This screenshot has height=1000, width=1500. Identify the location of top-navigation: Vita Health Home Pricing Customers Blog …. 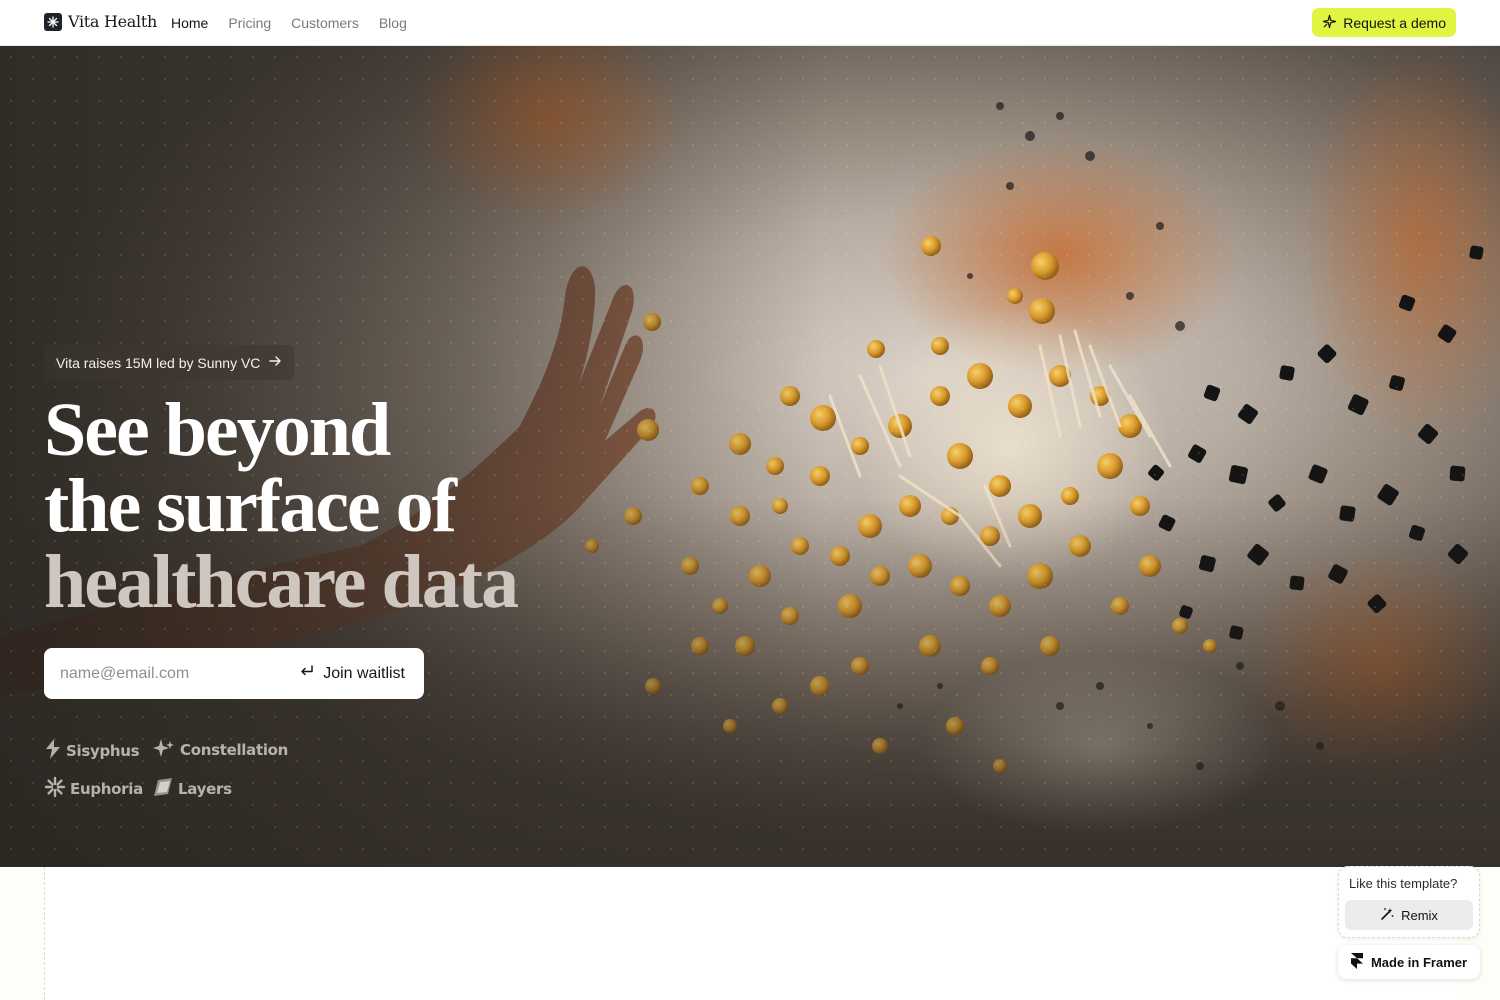
(750, 23).